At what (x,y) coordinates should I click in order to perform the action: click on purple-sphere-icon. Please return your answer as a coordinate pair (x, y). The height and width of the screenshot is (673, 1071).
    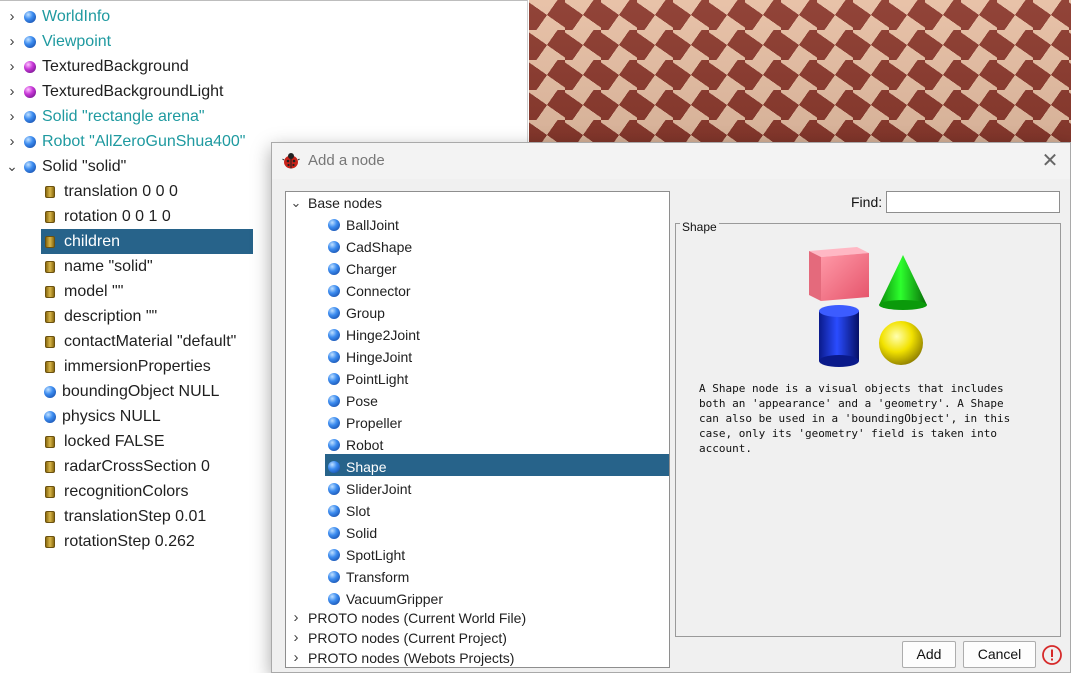
    Looking at the image, I should click on (30, 67).